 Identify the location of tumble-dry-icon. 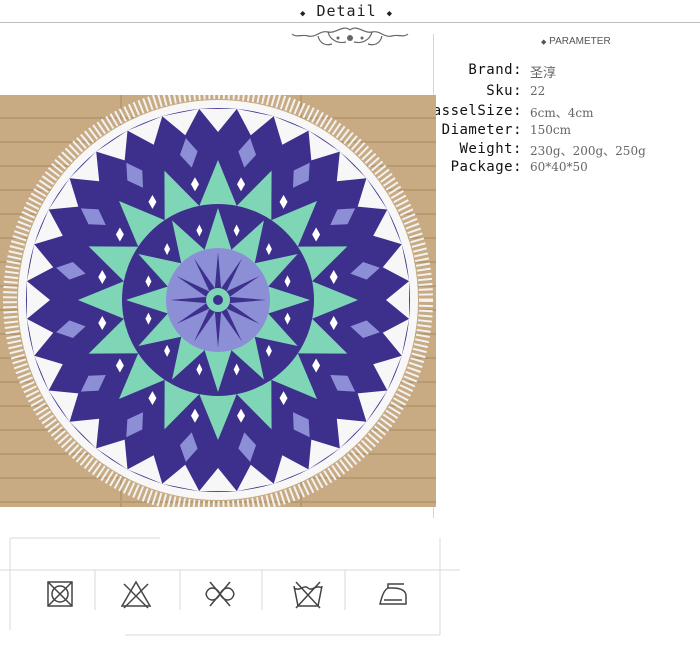
(60, 594).